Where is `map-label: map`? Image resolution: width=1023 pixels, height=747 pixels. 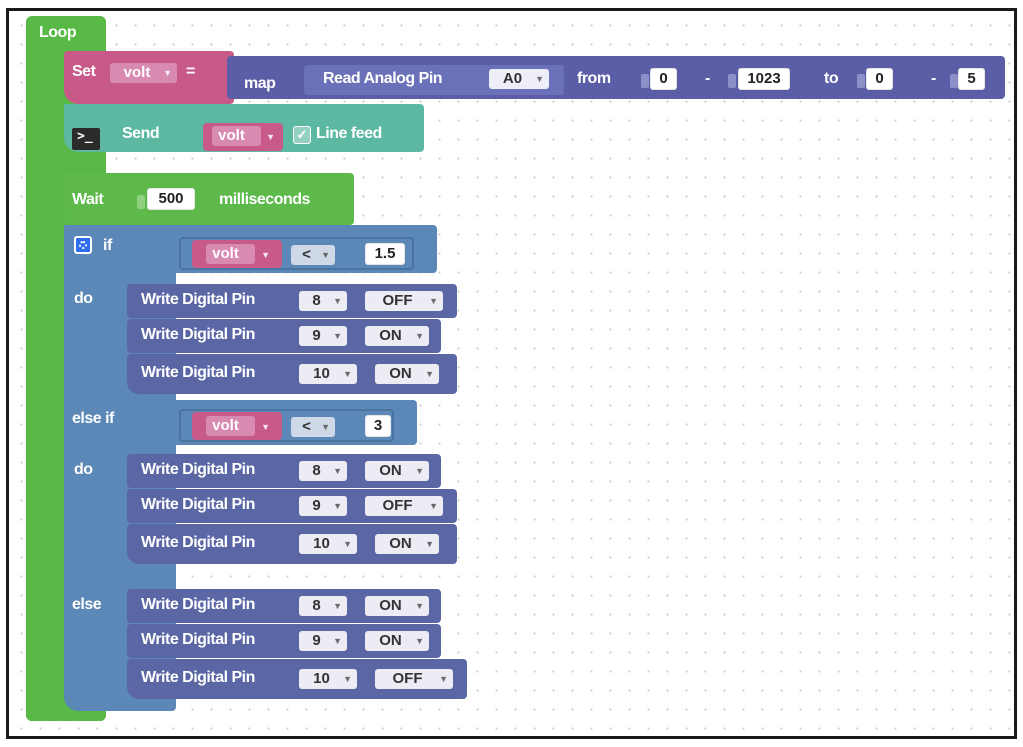
map-label: map is located at coordinates (260, 83).